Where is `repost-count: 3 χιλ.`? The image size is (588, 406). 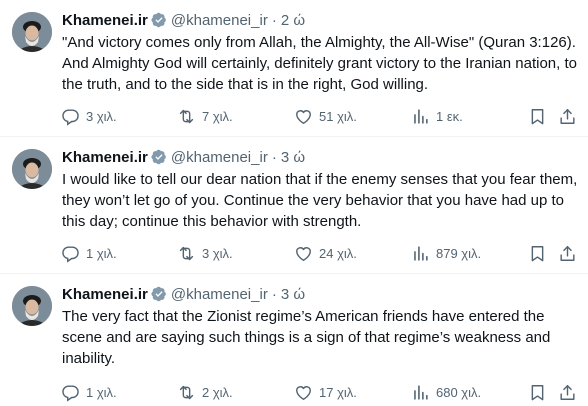 repost-count: 3 χιλ. is located at coordinates (217, 253).